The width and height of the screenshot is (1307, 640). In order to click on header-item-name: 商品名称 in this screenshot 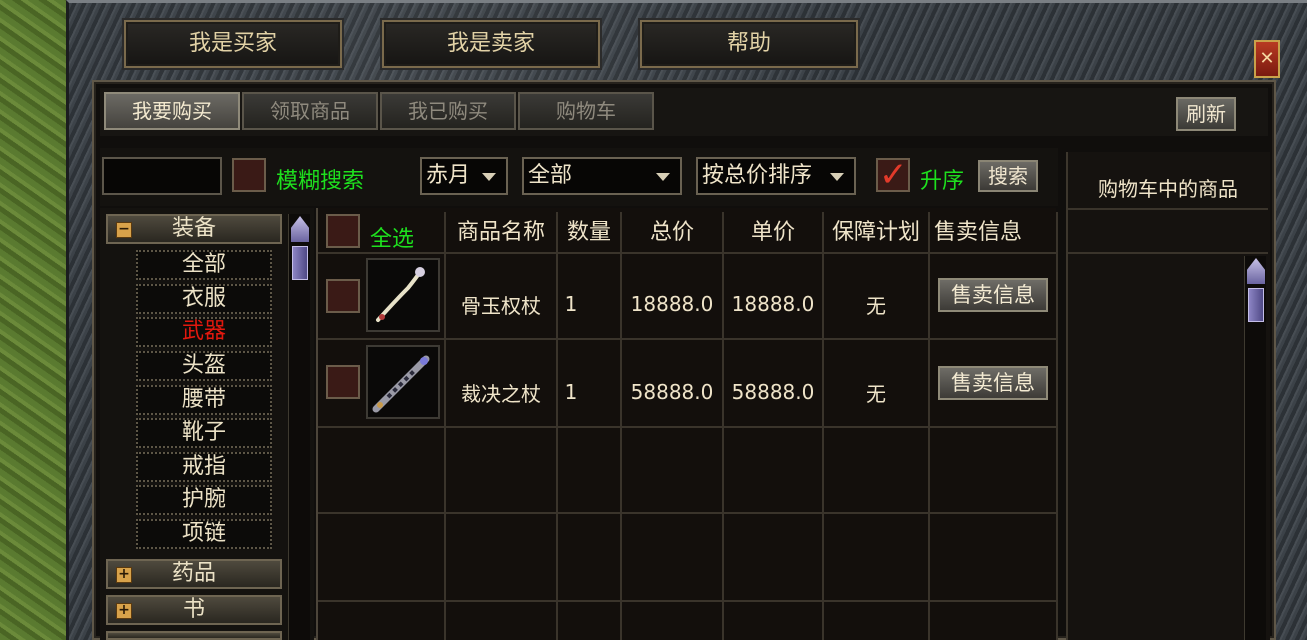, I will do `click(500, 232)`.